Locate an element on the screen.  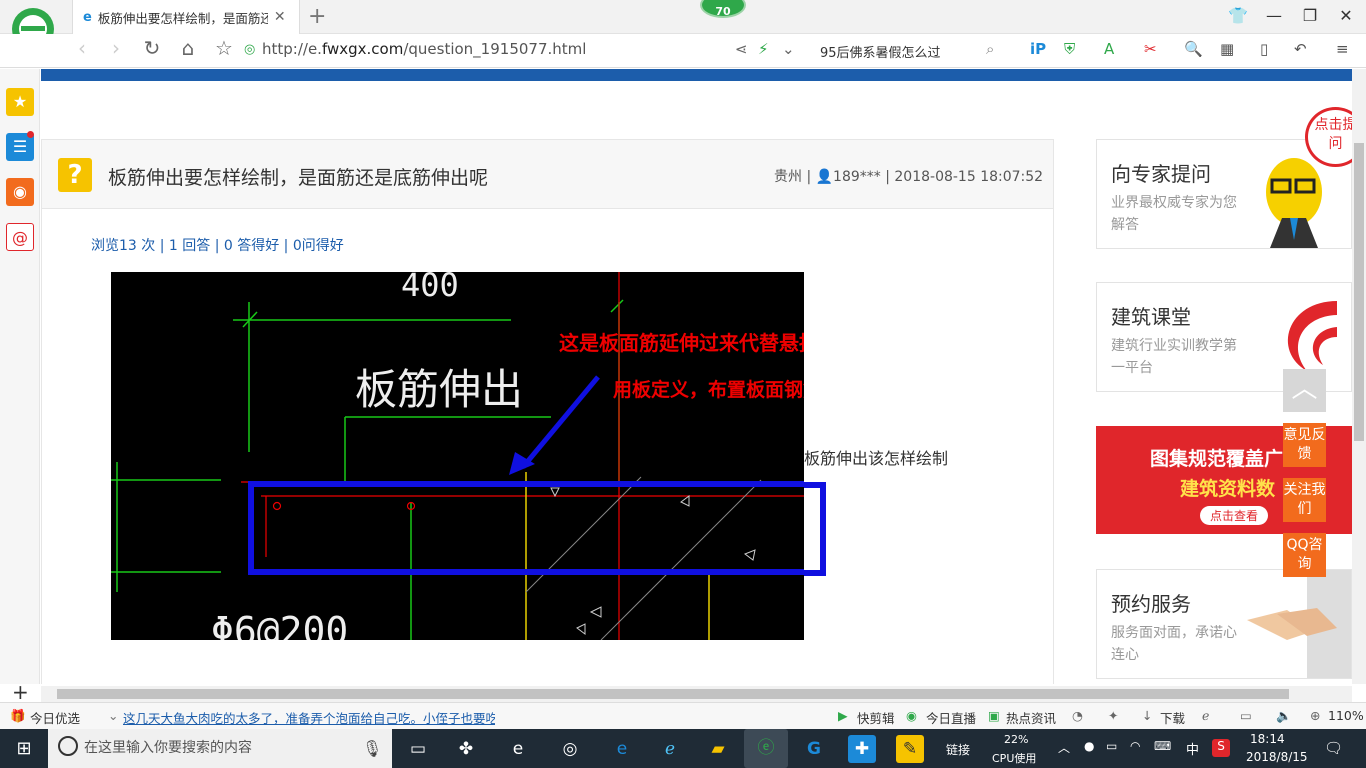
weibo-icon: ◉ is located at coordinates (20, 192).